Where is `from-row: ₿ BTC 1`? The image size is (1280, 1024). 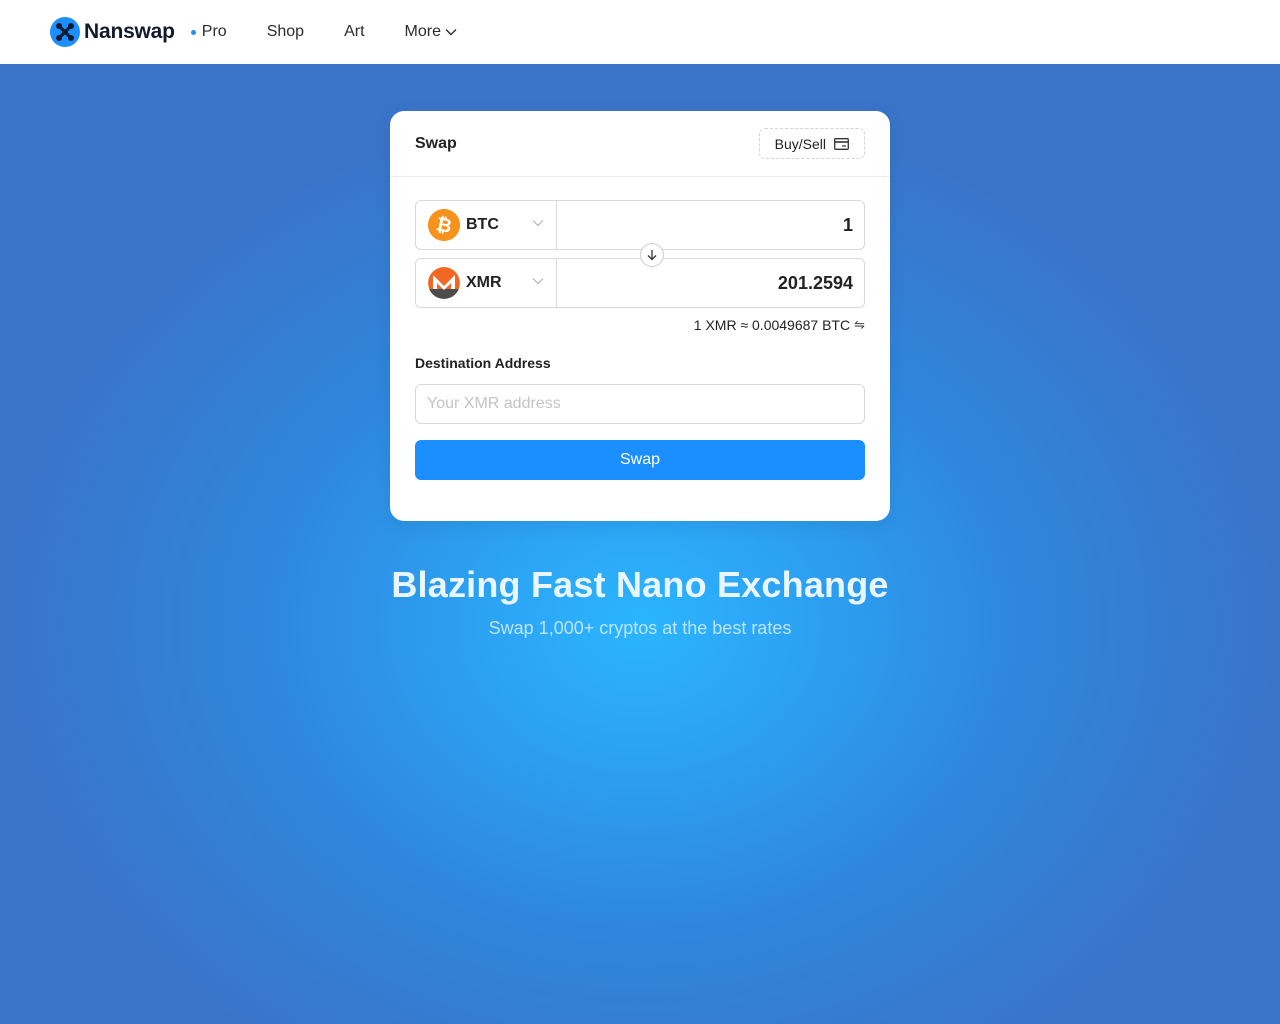
from-row: ₿ BTC 1 is located at coordinates (640, 225).